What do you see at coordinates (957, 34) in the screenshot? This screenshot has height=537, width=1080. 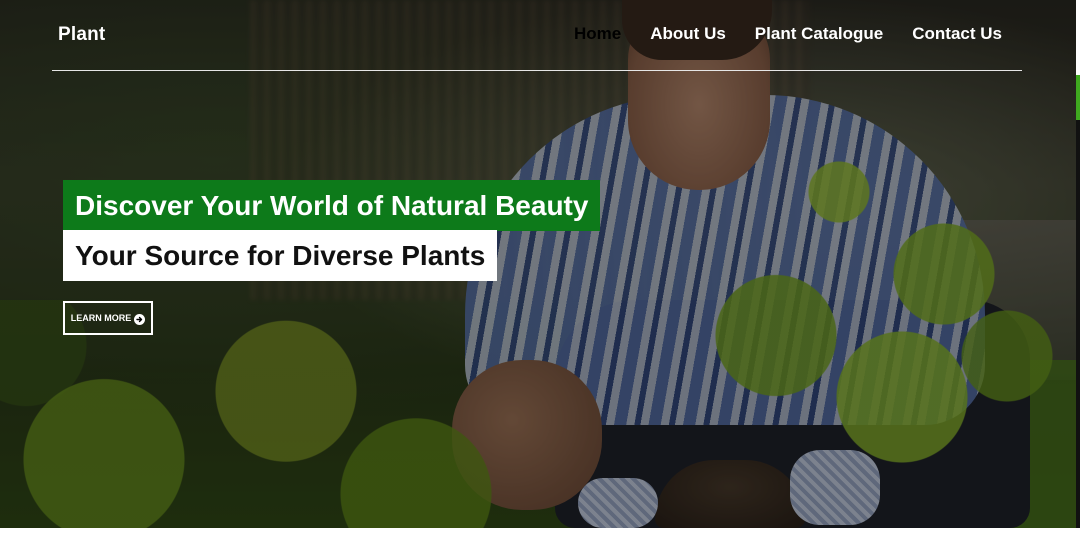 I see `nav-link-contact-us: Contact Us` at bounding box center [957, 34].